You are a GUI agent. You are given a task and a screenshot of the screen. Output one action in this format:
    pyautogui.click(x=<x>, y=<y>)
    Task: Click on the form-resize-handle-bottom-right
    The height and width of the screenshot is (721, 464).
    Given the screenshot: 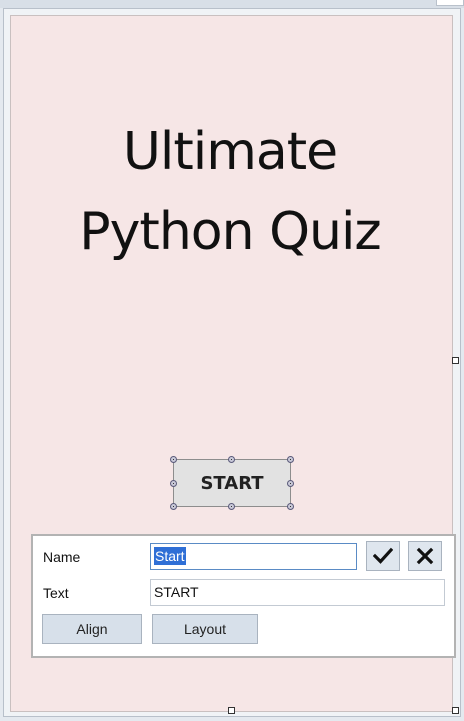 What is the action you would take?
    pyautogui.click(x=455, y=710)
    